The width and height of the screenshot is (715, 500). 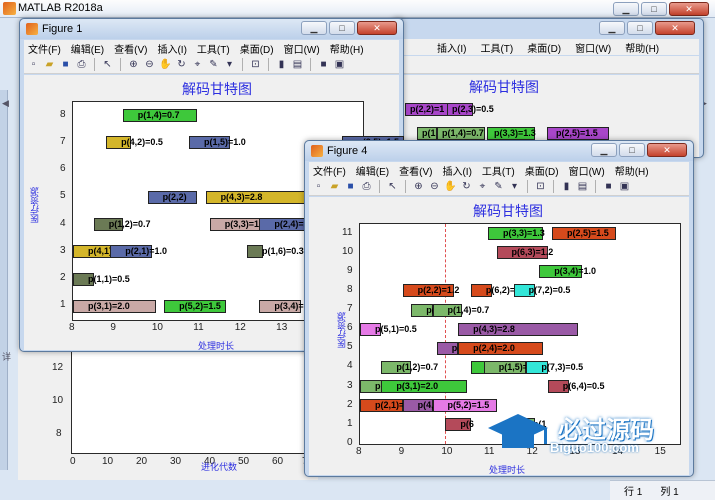 I want to click on gantt-bar: p(2,2), so click(x=172, y=197).